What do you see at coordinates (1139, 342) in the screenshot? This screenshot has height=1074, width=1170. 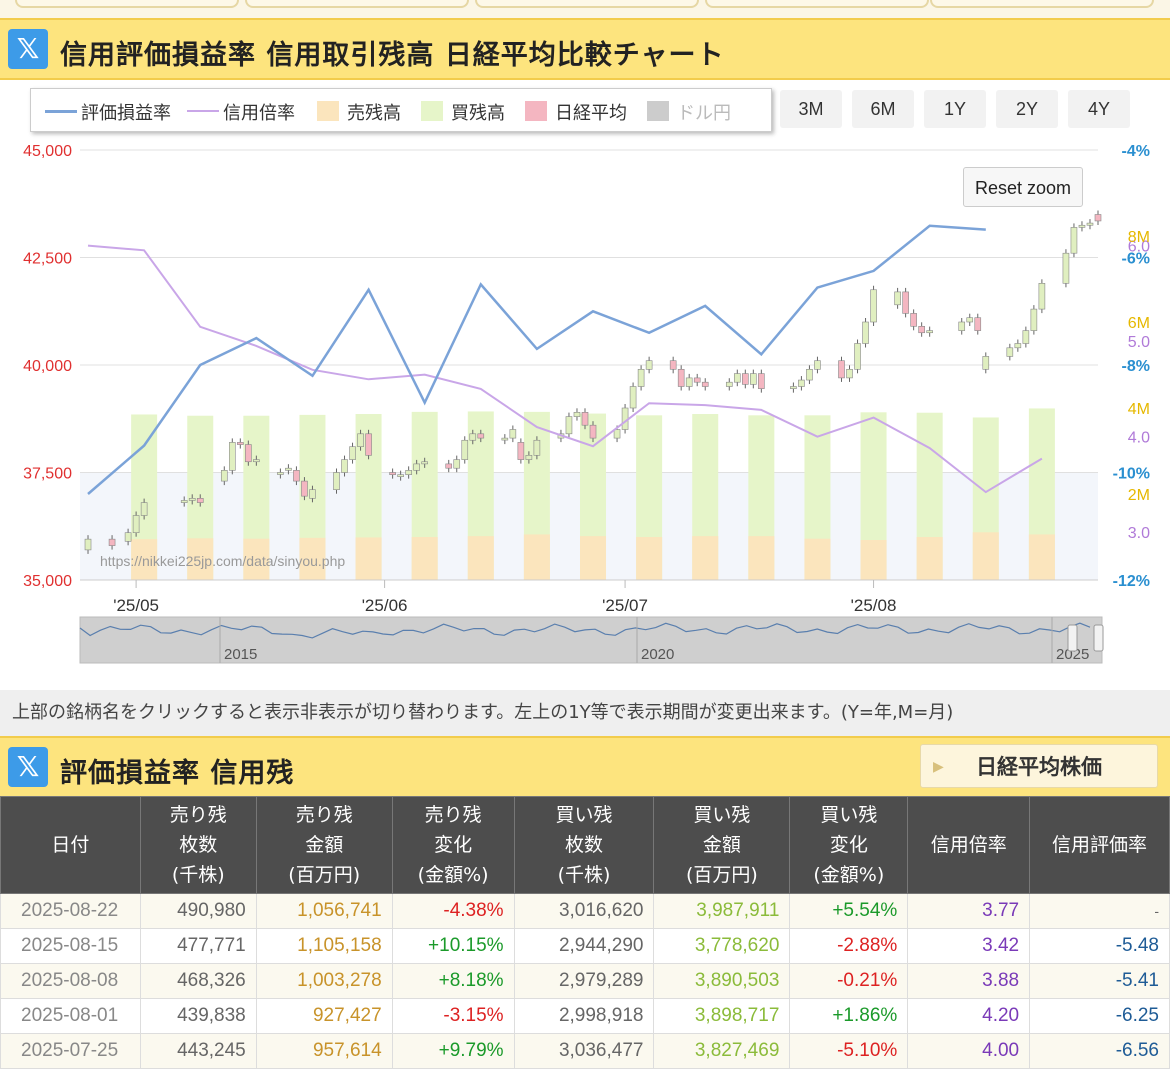 I see `y-tick-label-ratio: 5.0` at bounding box center [1139, 342].